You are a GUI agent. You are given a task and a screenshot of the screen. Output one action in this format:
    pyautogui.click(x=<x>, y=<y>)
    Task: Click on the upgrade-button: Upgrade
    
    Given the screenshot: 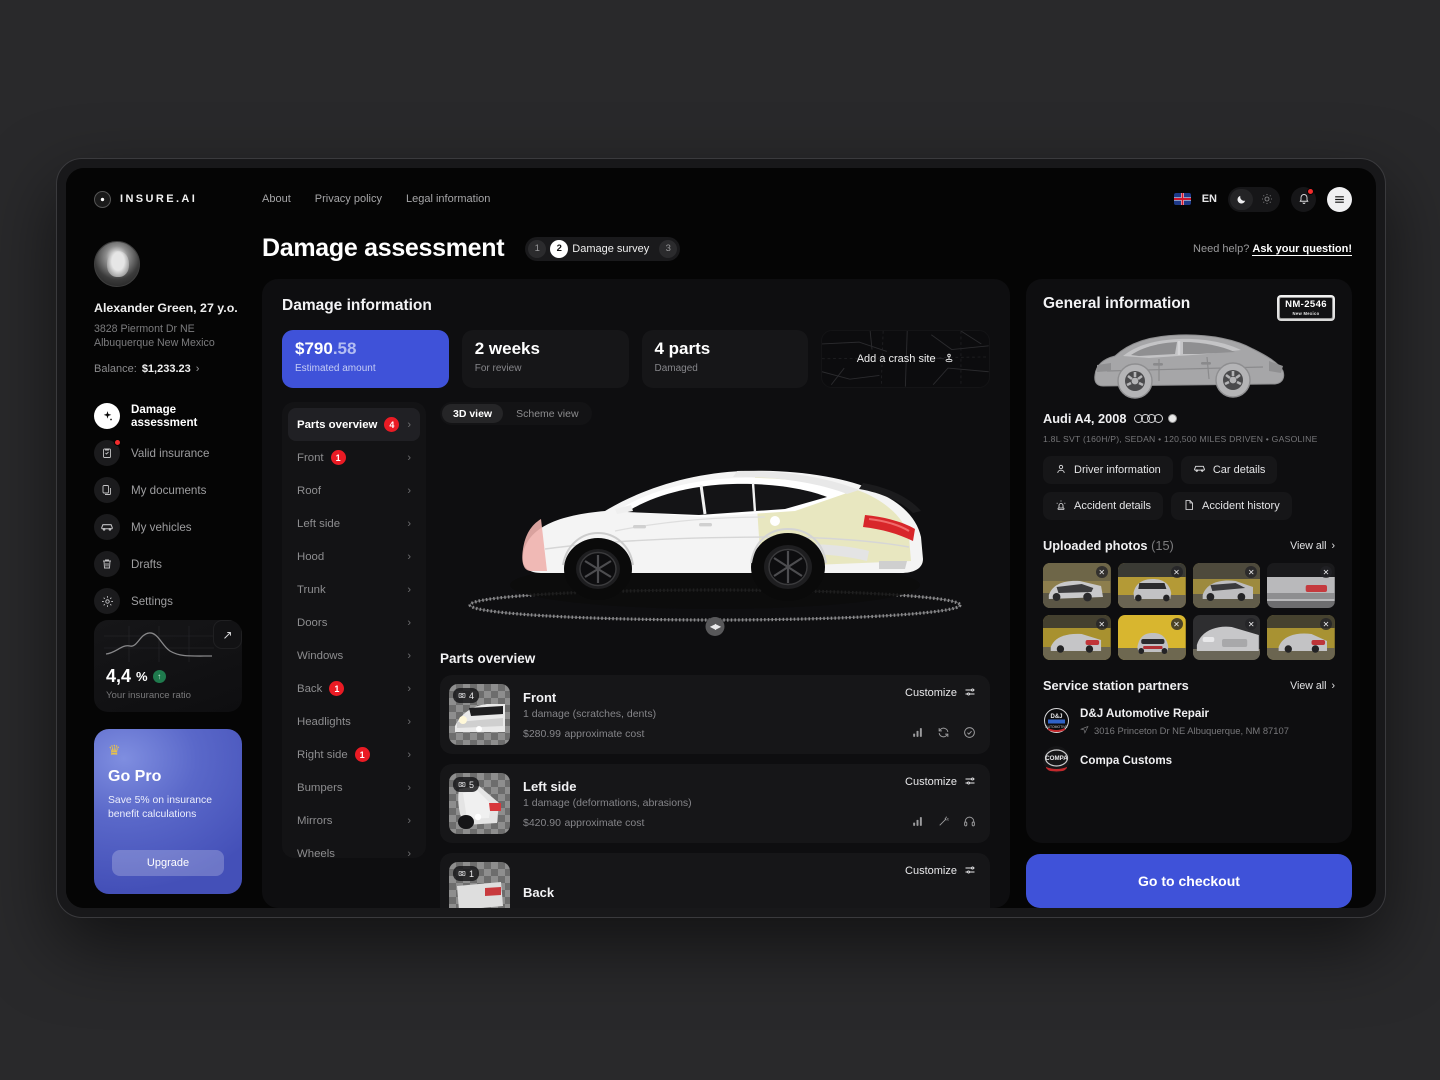 What is the action you would take?
    pyautogui.click(x=168, y=863)
    